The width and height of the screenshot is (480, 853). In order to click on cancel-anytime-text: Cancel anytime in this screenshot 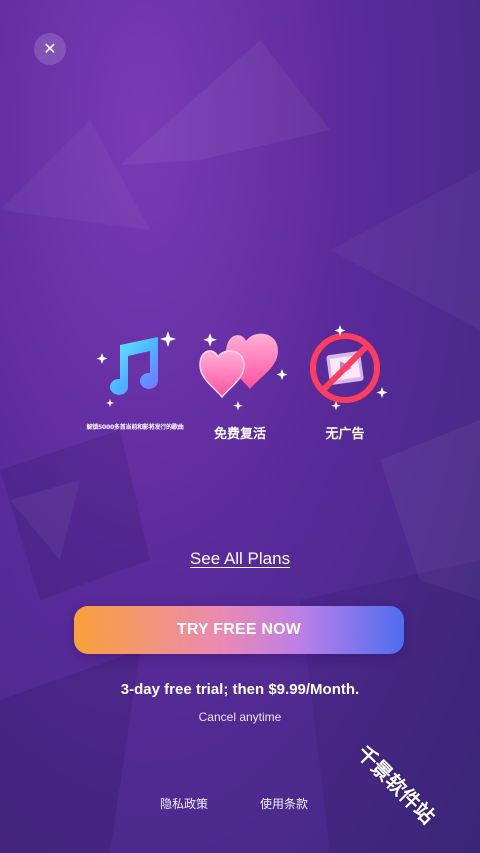, I will do `click(240, 717)`.